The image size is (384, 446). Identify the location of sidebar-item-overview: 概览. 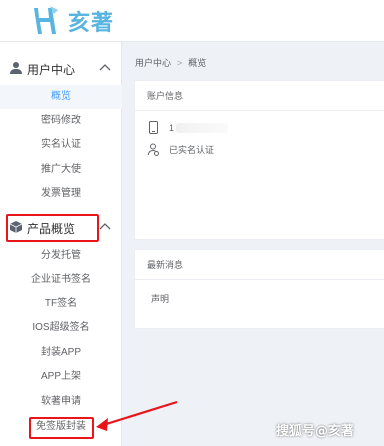
(61, 97).